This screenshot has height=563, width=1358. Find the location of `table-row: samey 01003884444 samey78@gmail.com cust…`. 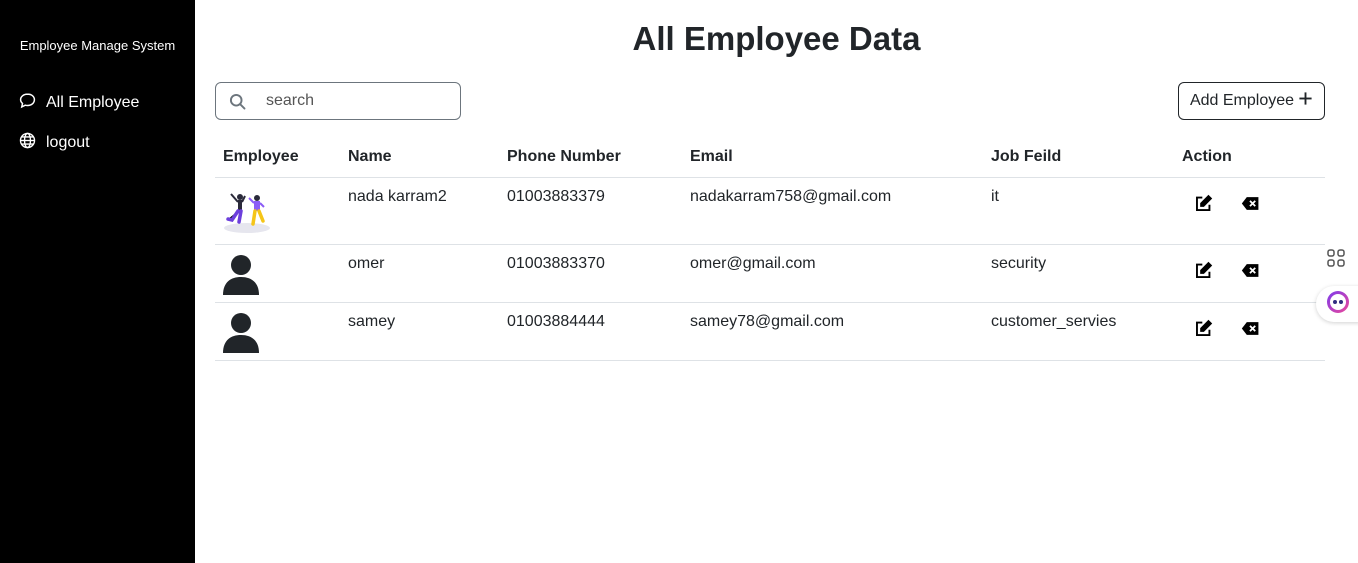

table-row: samey 01003884444 samey78@gmail.com cust… is located at coordinates (770, 331).